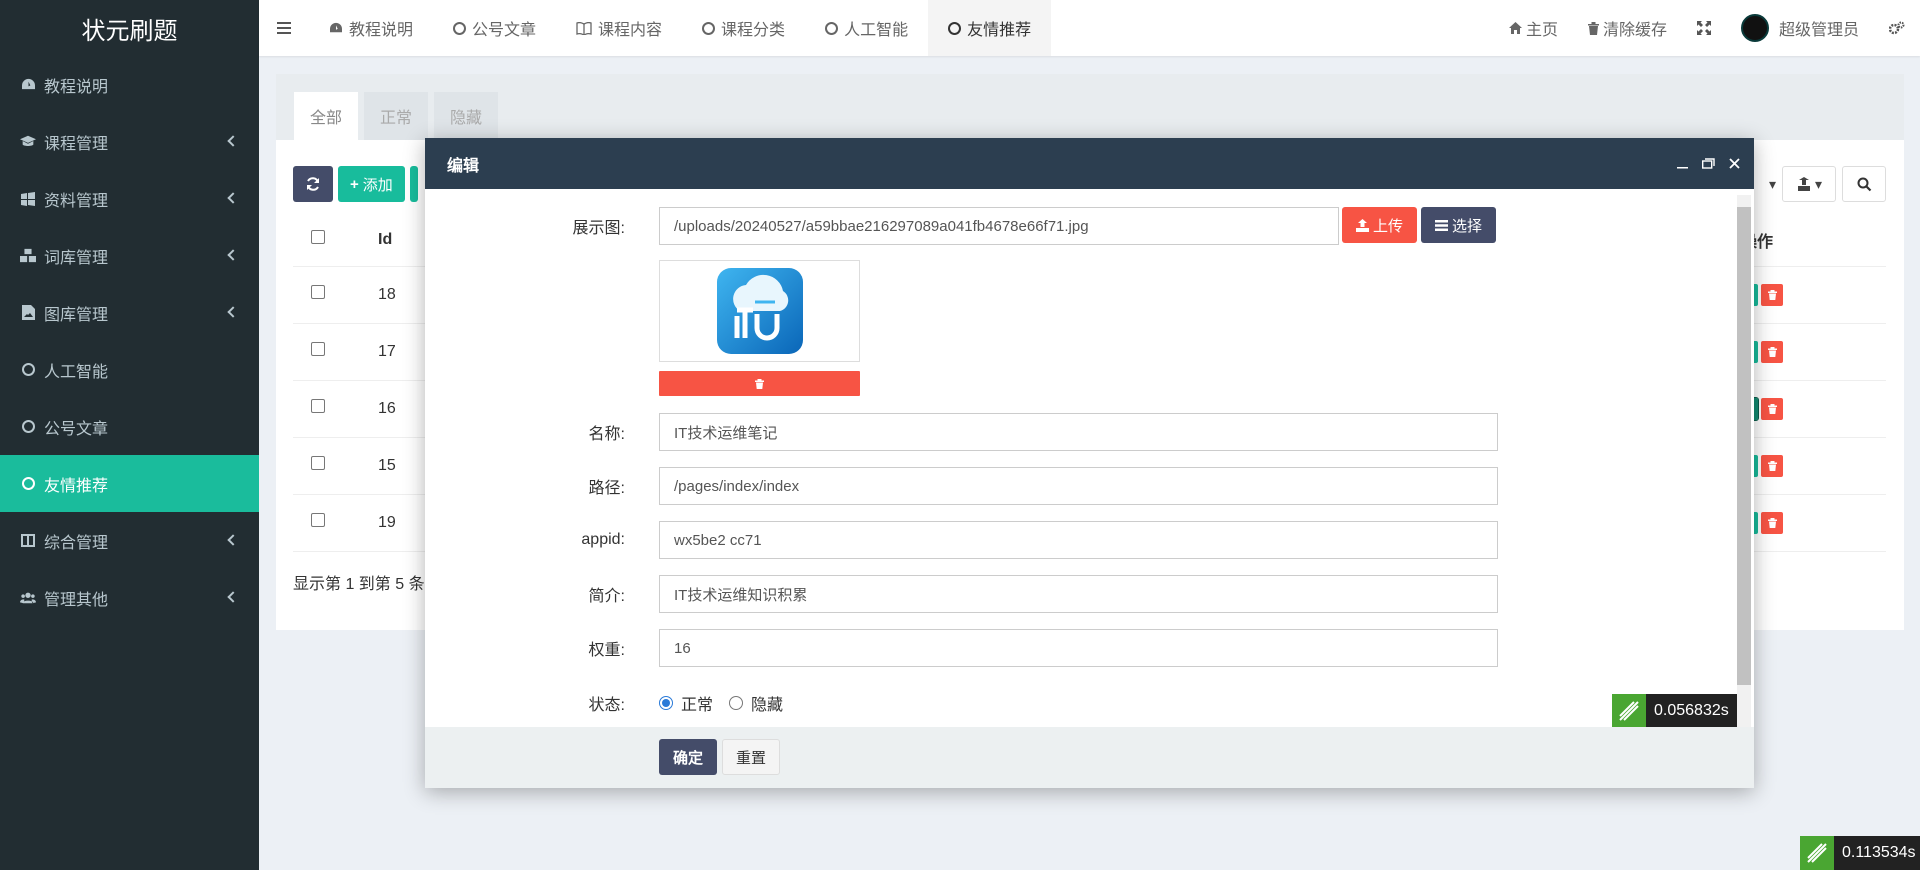  I want to click on status-label: 状态:, so click(606, 705).